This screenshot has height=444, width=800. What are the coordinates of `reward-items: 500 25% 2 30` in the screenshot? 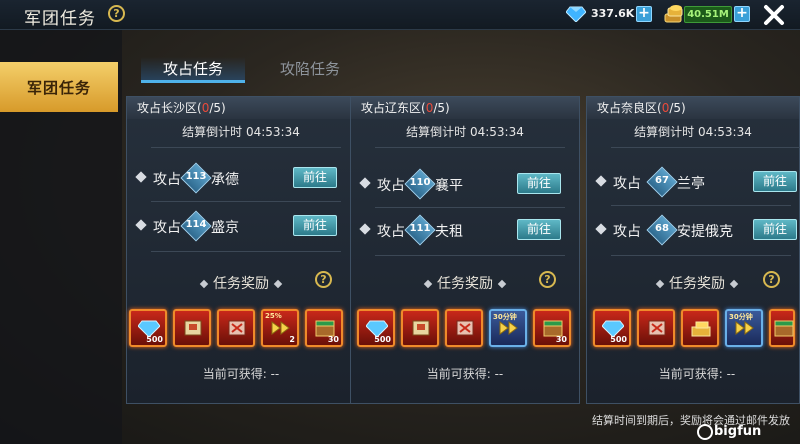 It's located at (241, 329).